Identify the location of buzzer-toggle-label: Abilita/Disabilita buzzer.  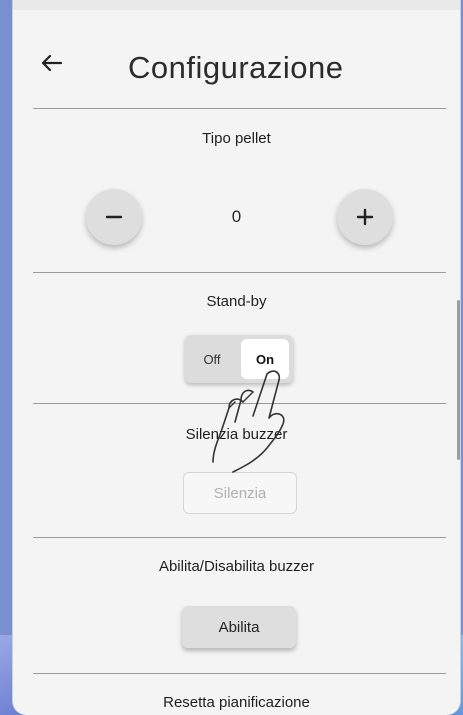
(236, 566).